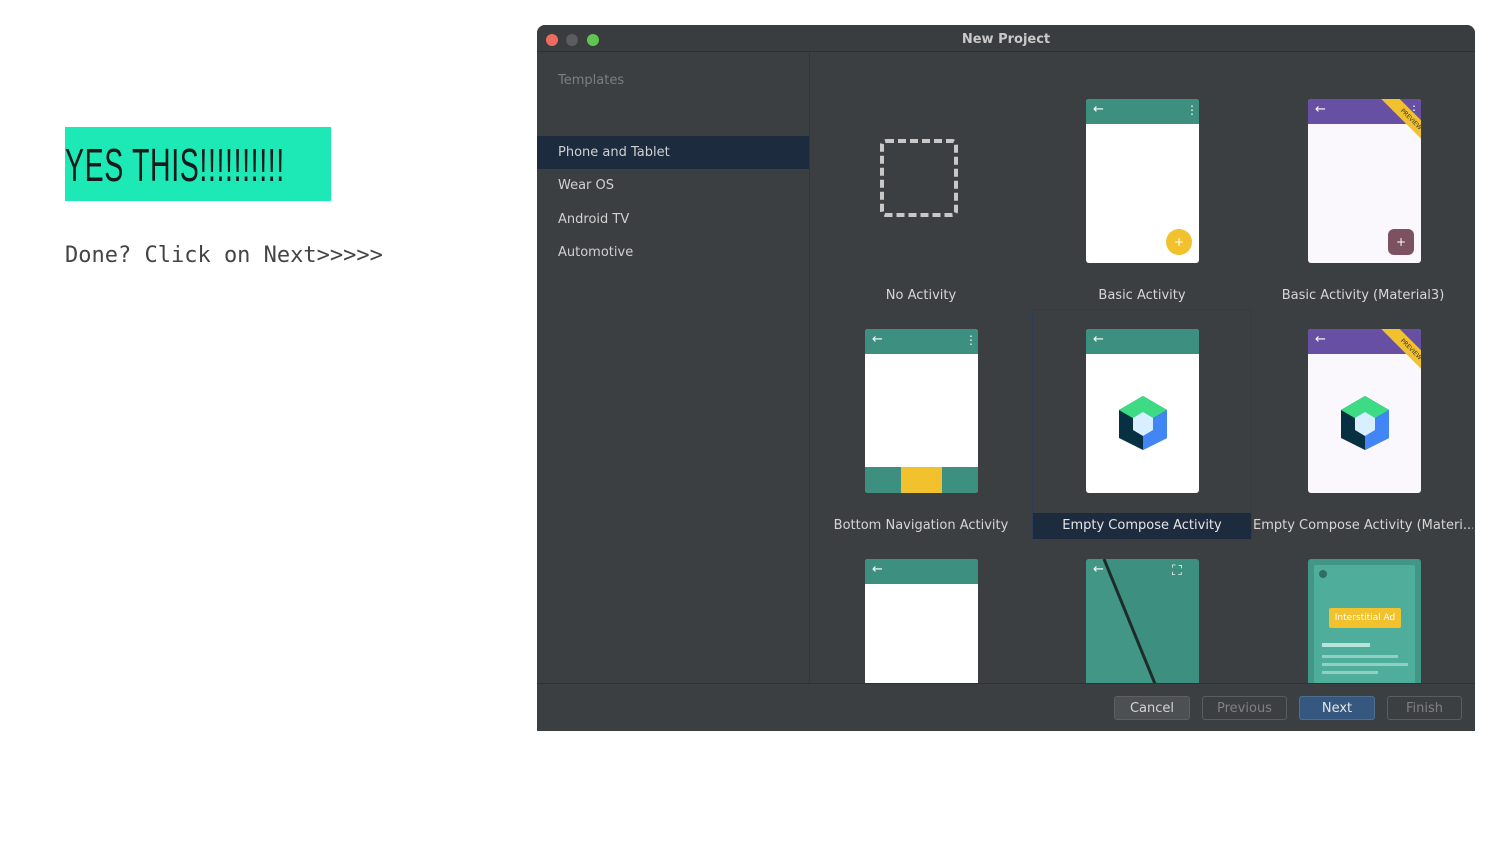 Image resolution: width=1500 pixels, height=844 pixels. I want to click on template-label: No Activity, so click(921, 295).